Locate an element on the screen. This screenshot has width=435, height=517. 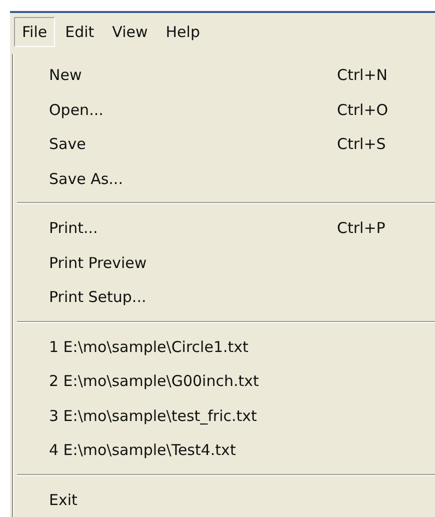
menu-item: Exit is located at coordinates (224, 499).